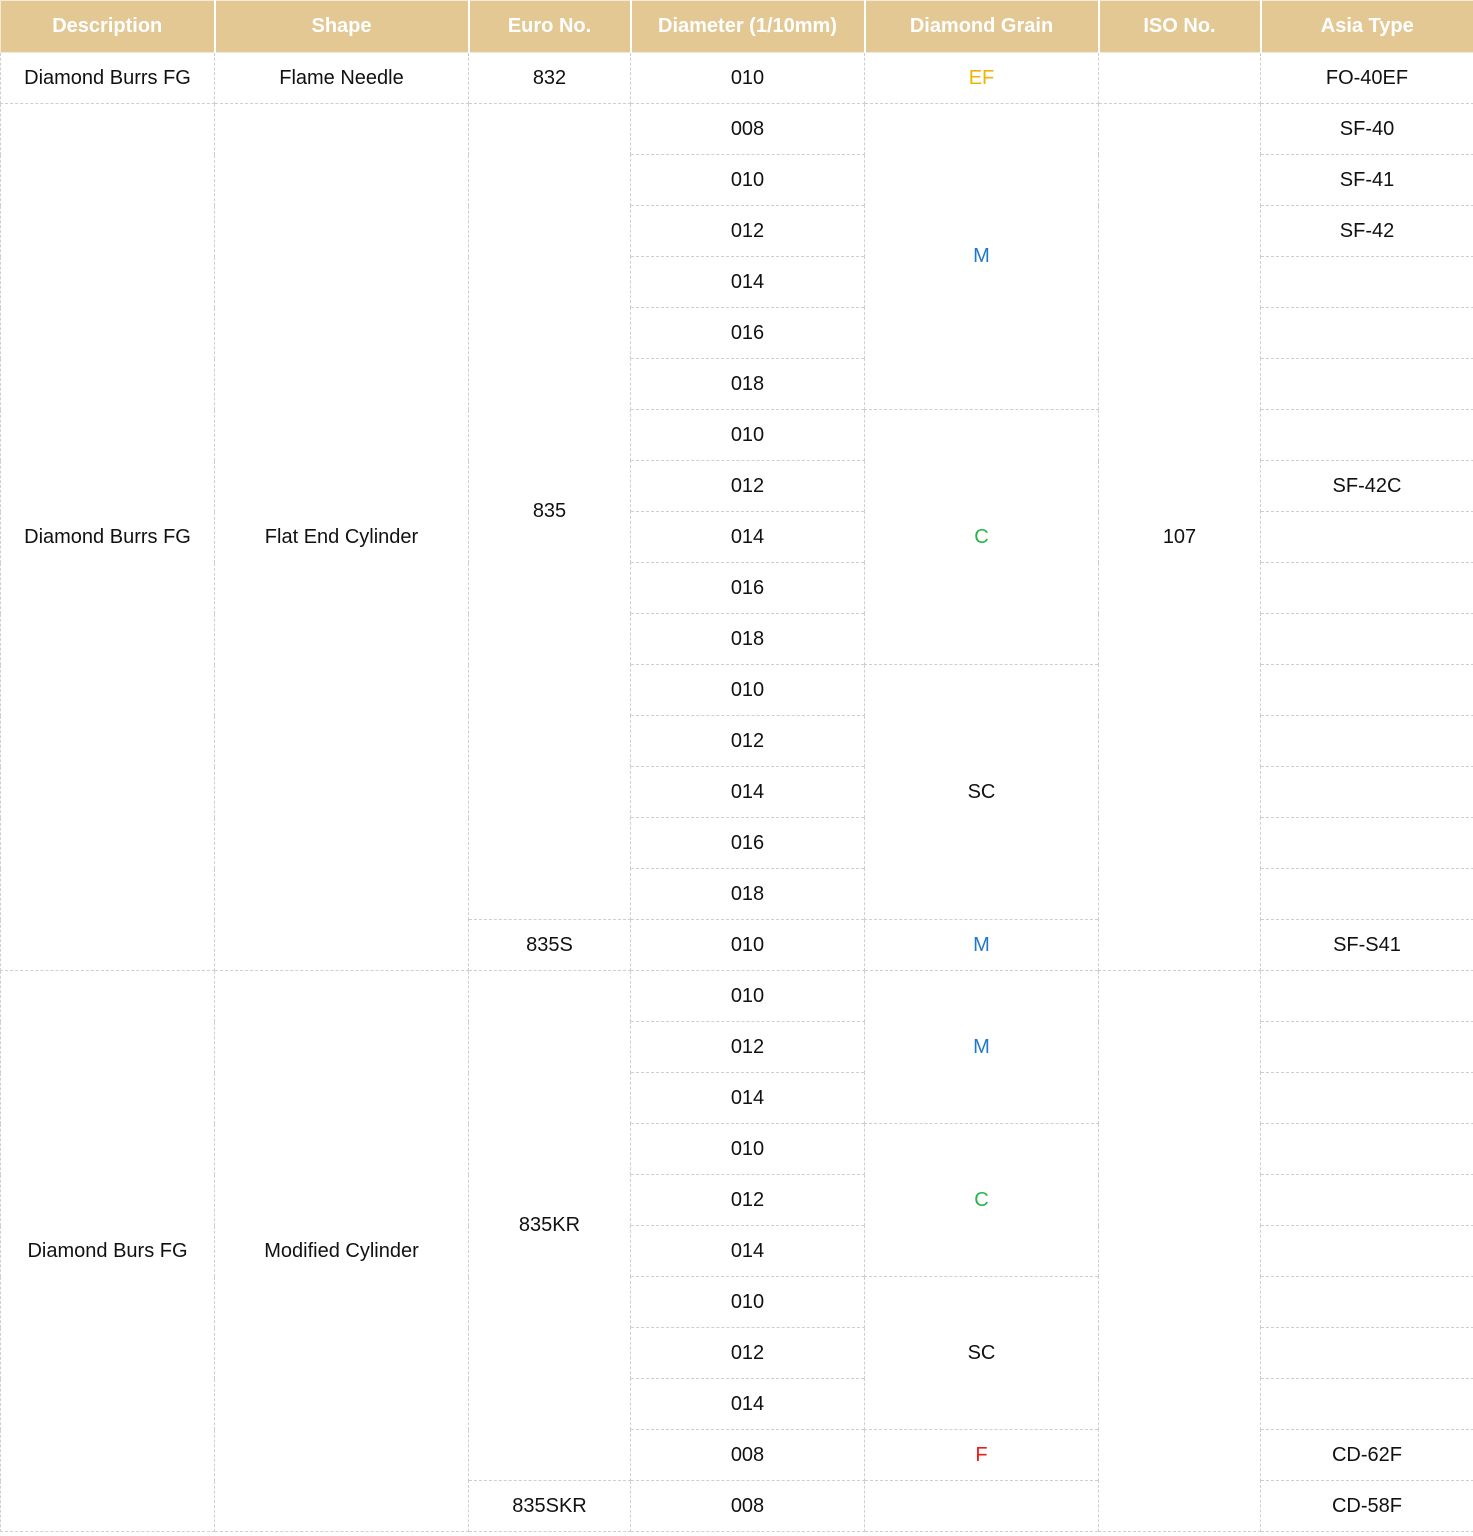  I want to click on euro-no-cell: 835S, so click(549, 945).